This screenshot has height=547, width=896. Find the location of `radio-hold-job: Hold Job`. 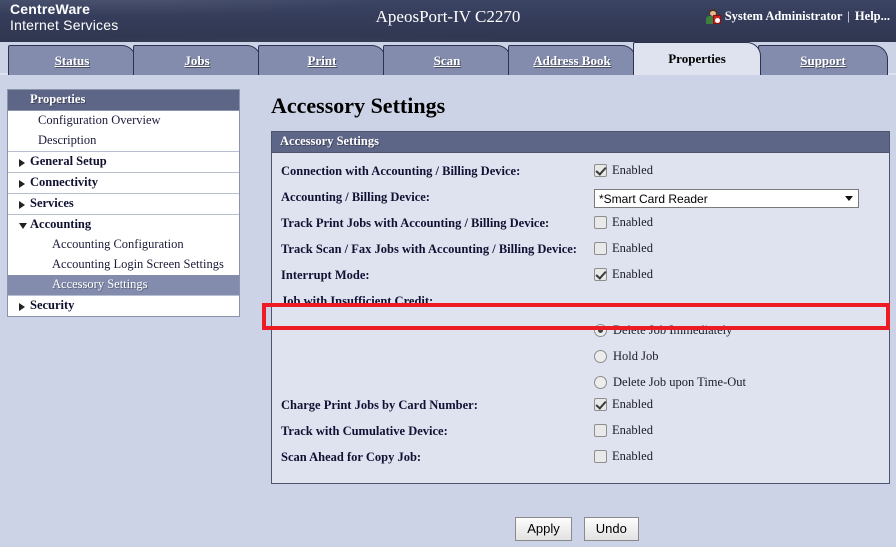

radio-hold-job: Hold Job is located at coordinates (626, 356).